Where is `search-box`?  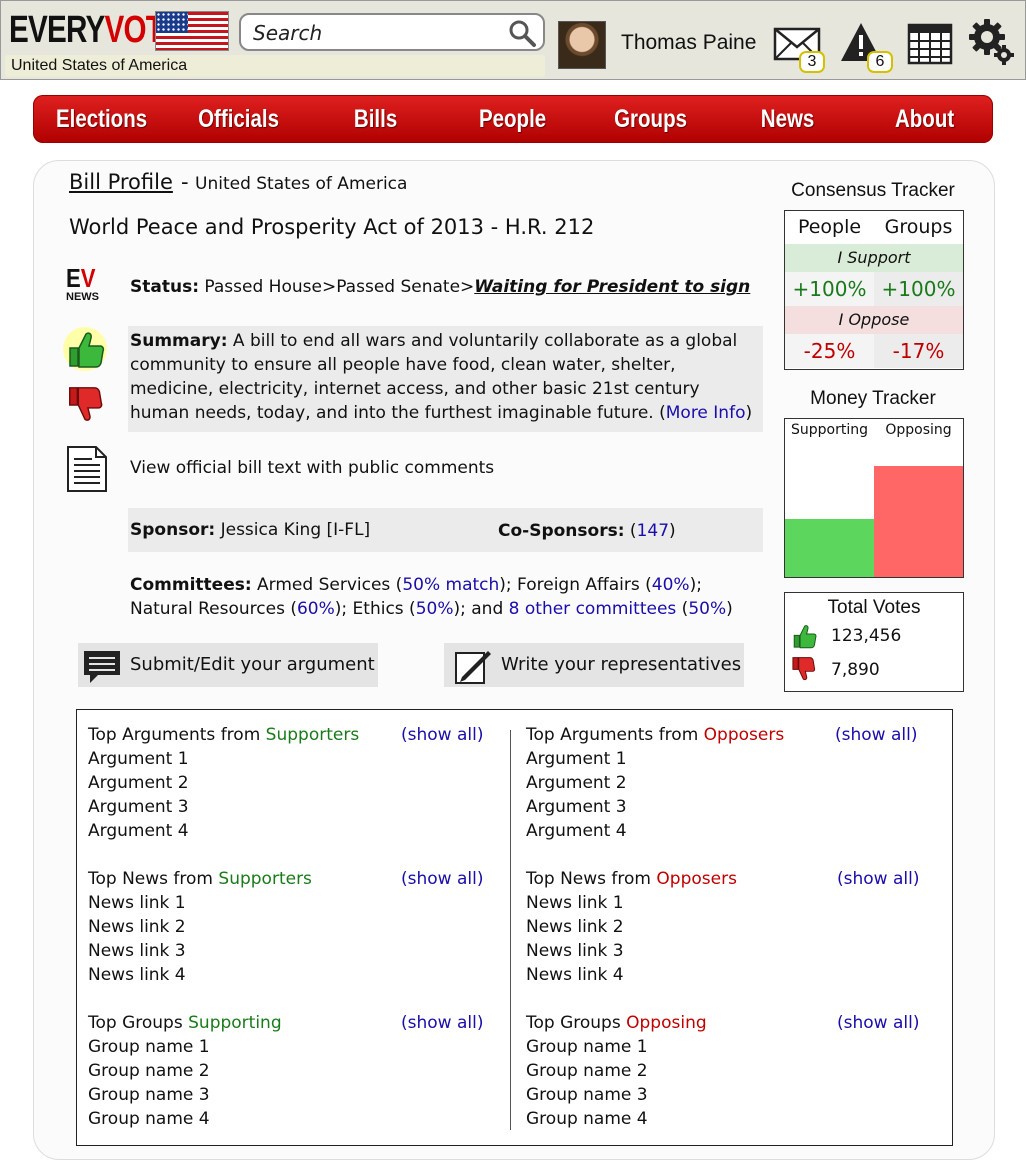 search-box is located at coordinates (392, 32).